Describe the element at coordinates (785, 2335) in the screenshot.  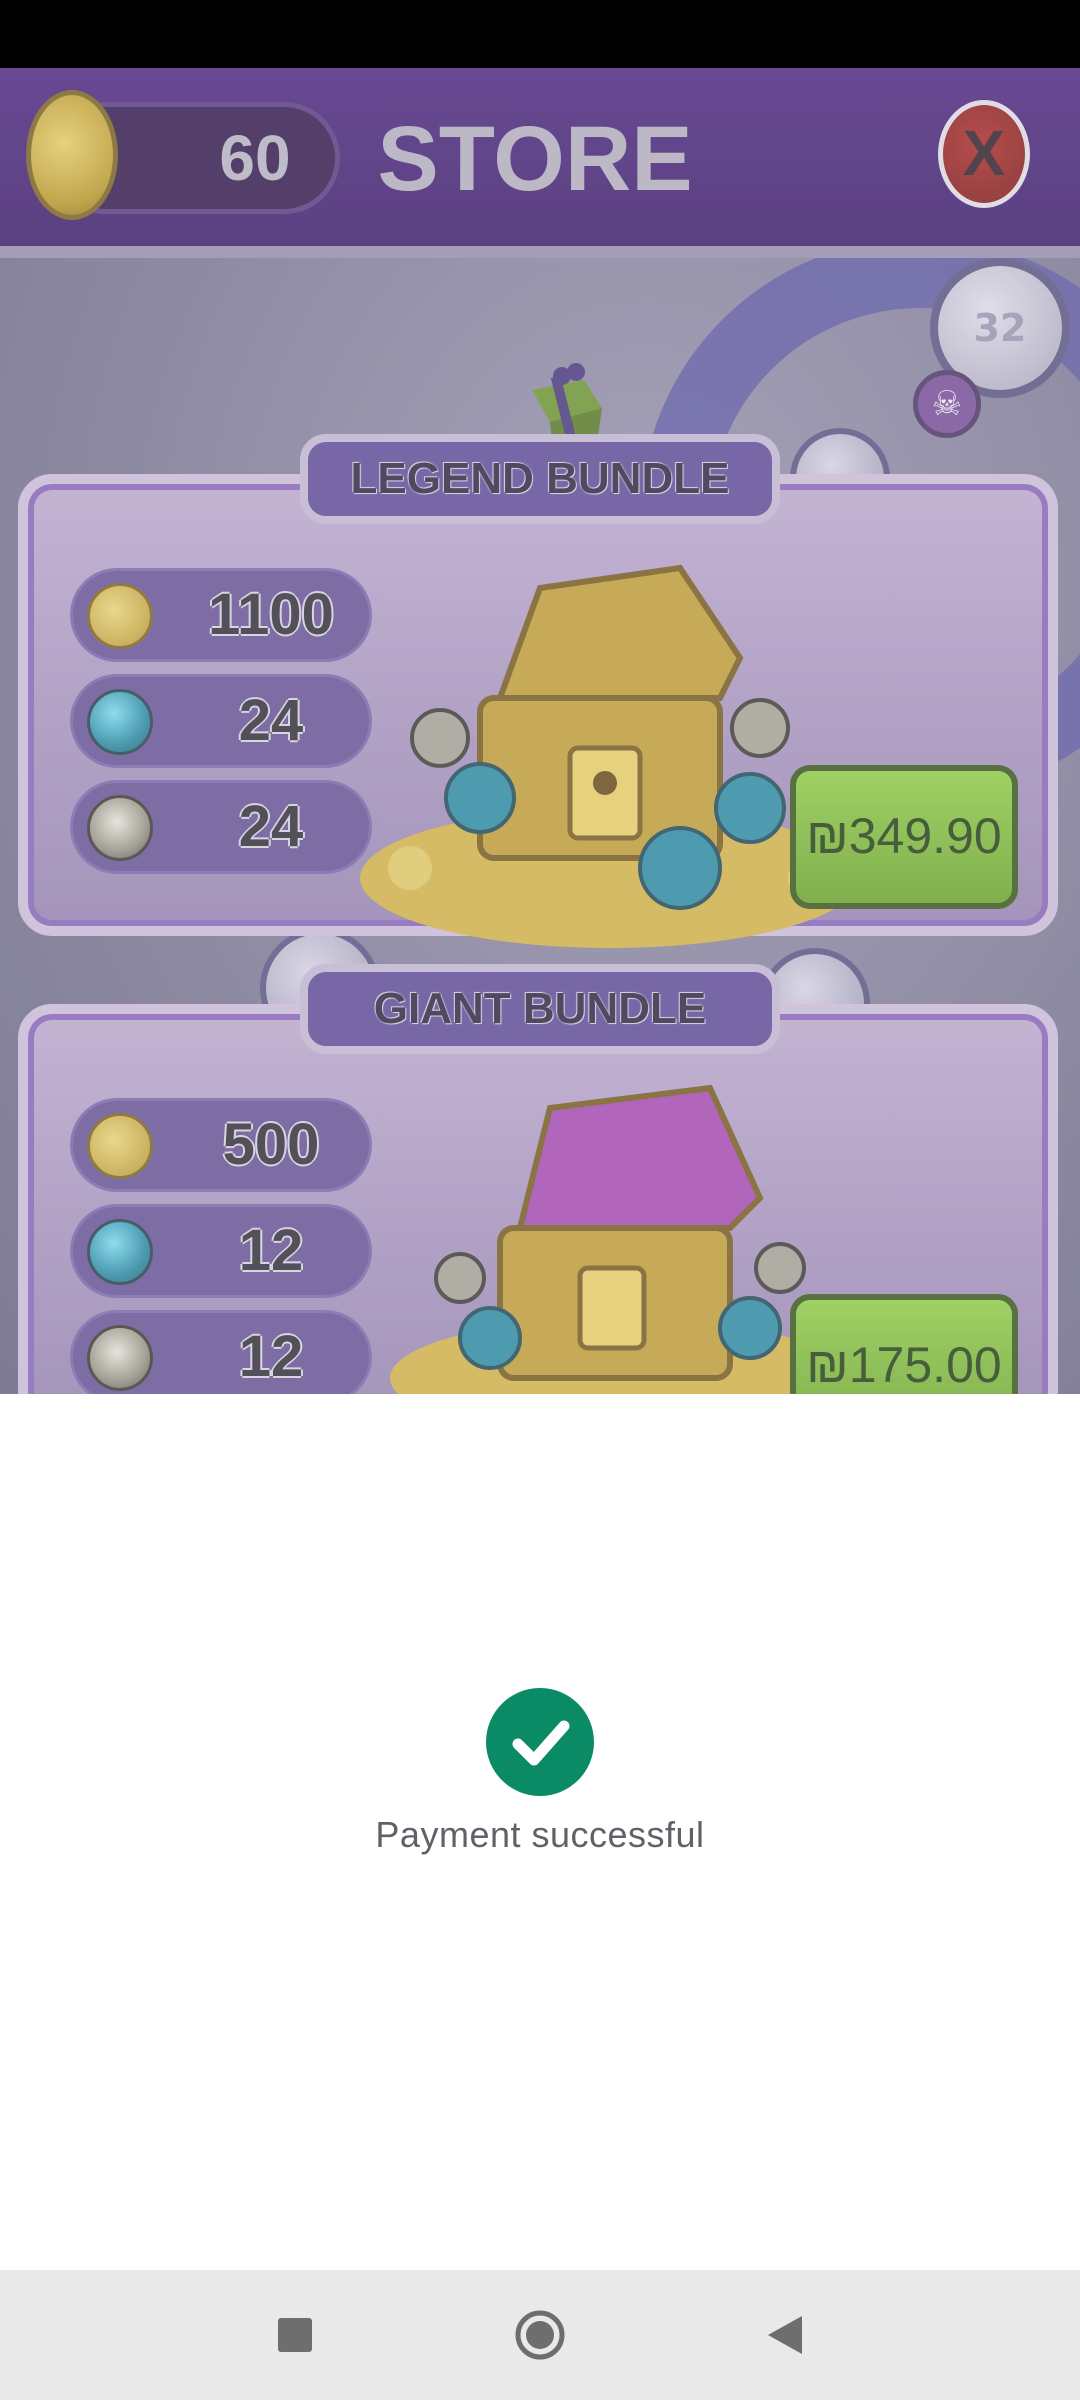
I see `back-triangle-icon` at that location.